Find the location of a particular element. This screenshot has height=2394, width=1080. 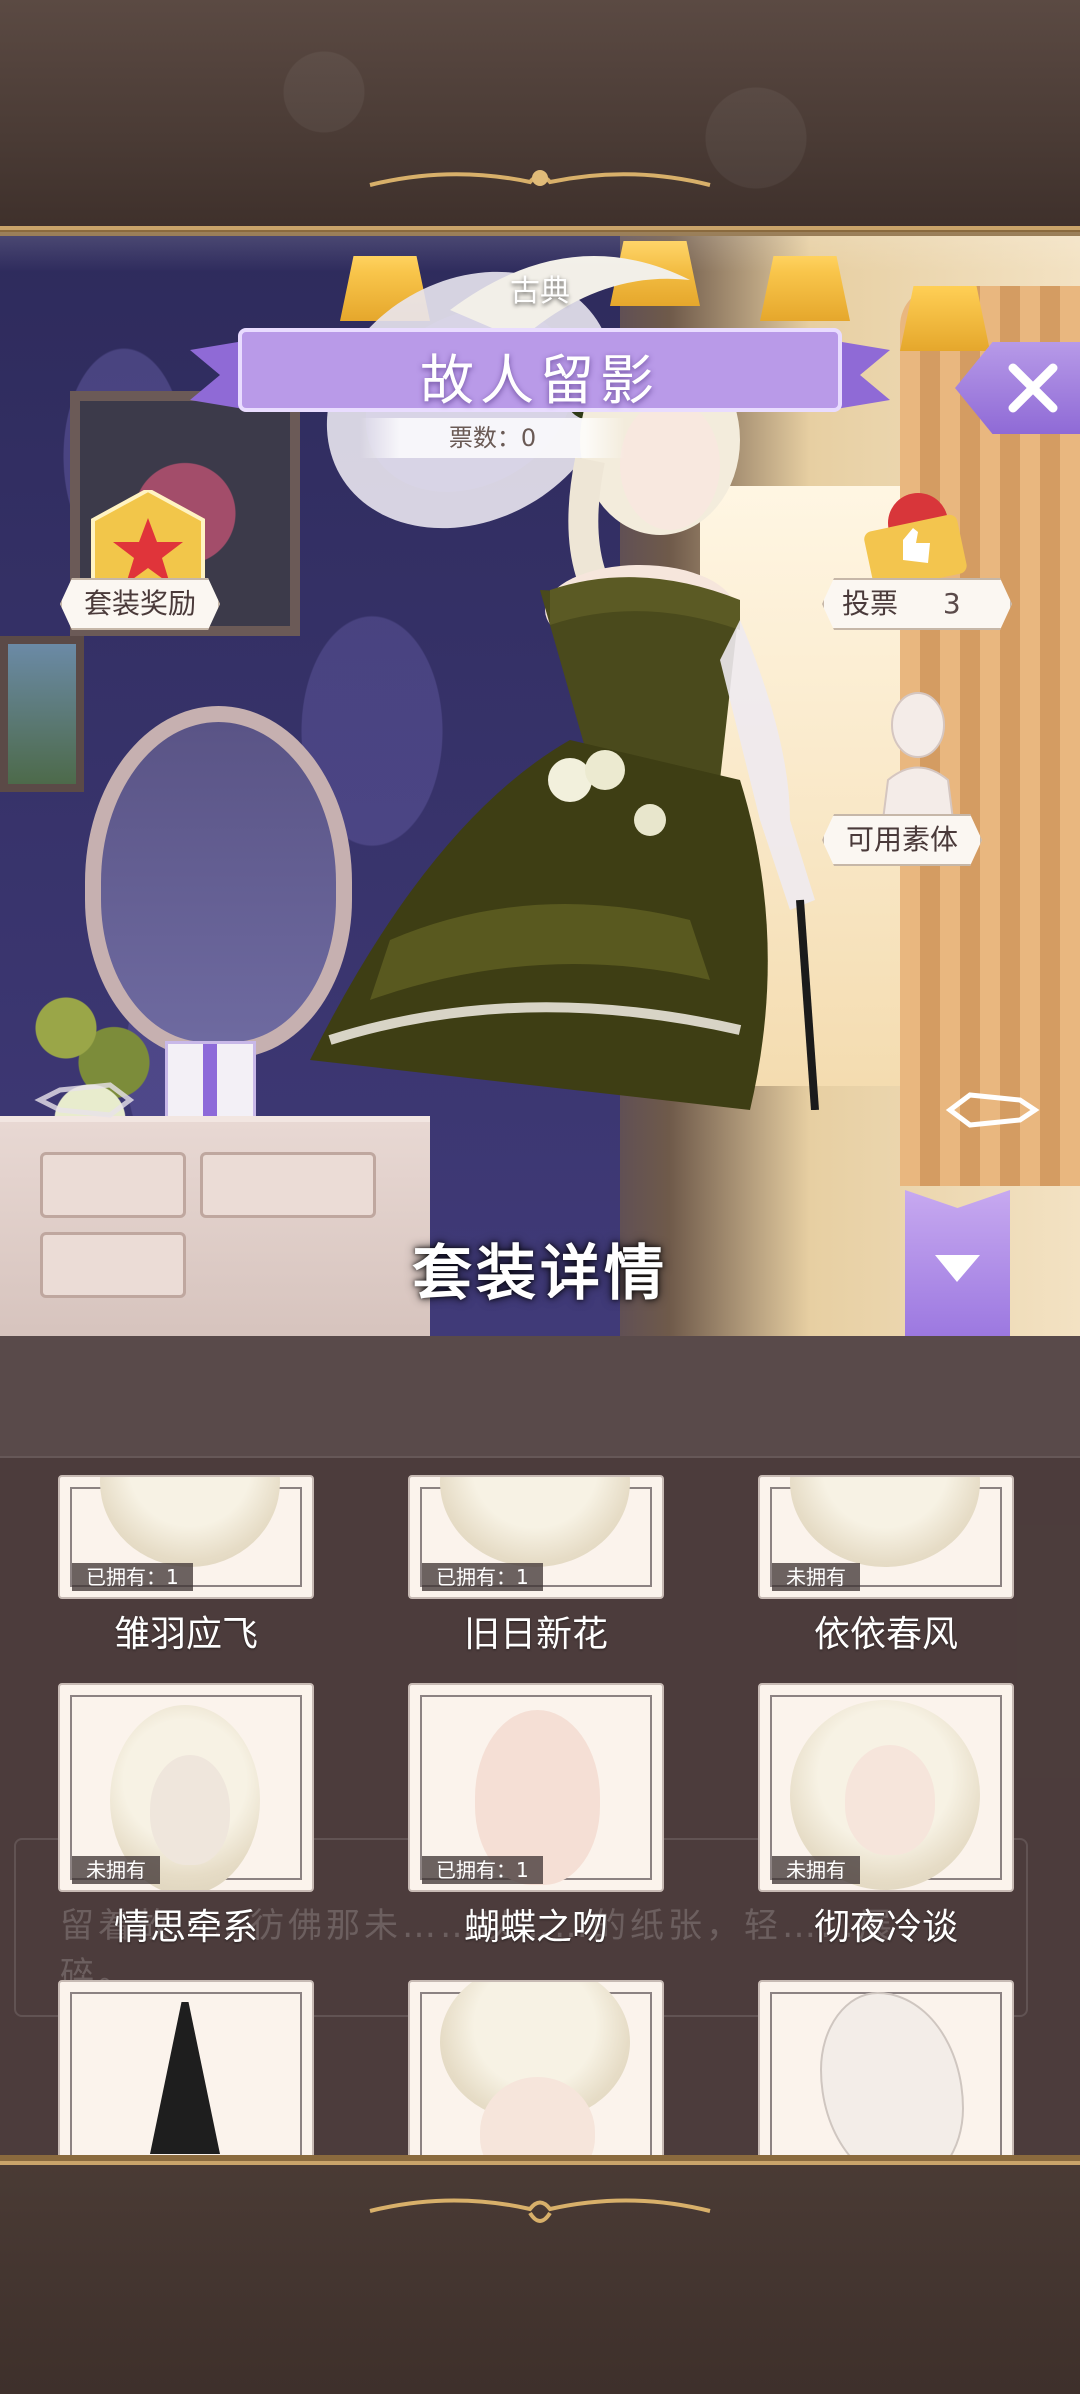

item-name: 雏羽应飞 is located at coordinates (185, 1634).